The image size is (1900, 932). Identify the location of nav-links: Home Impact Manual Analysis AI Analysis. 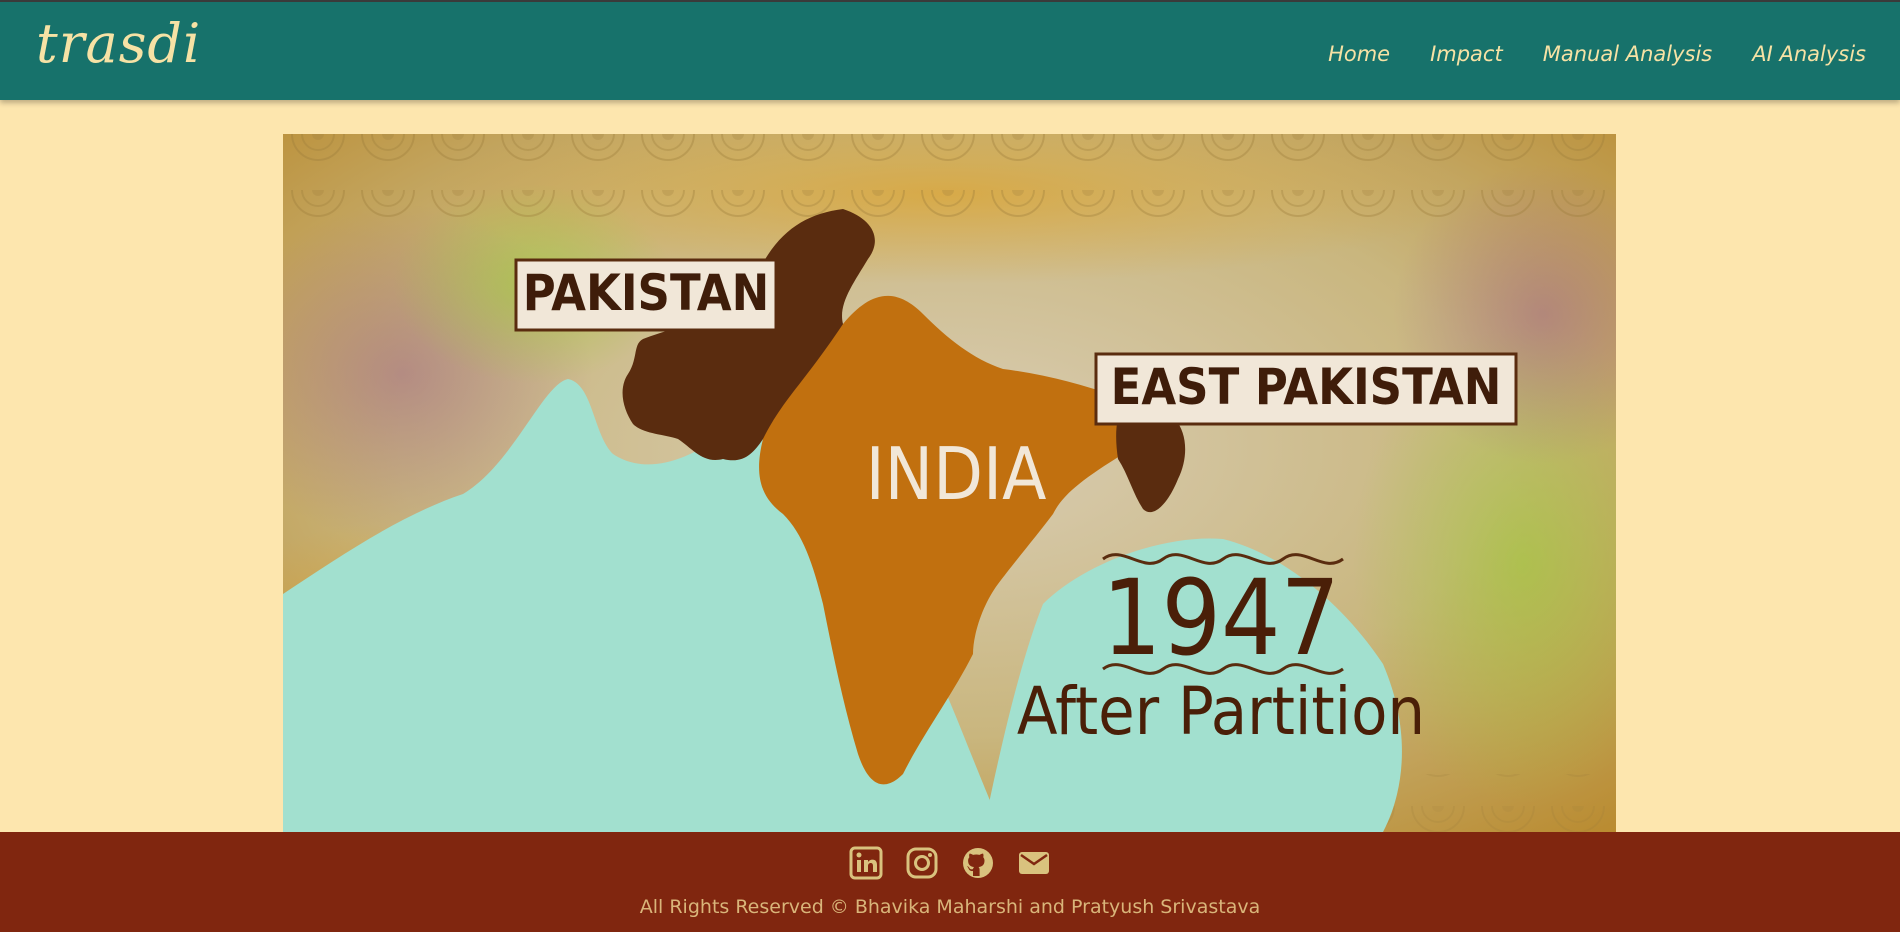
(1597, 54).